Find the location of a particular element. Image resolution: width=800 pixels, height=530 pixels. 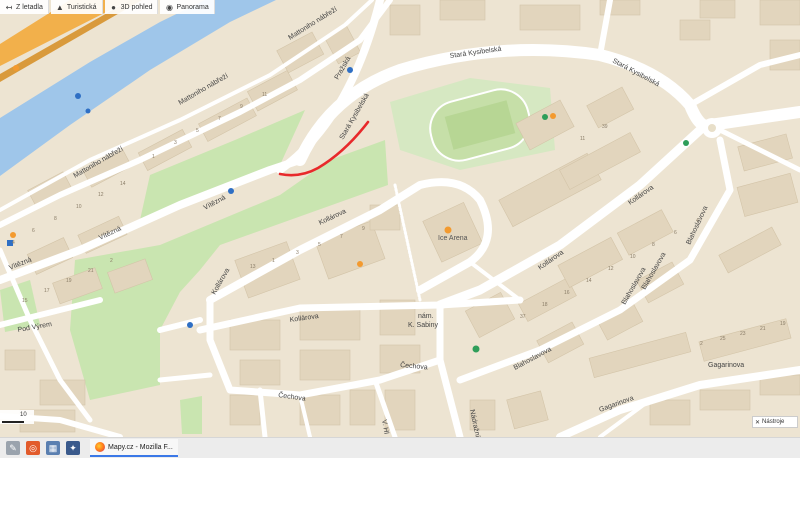

panorama-label: Panorama is located at coordinates (192, 7).